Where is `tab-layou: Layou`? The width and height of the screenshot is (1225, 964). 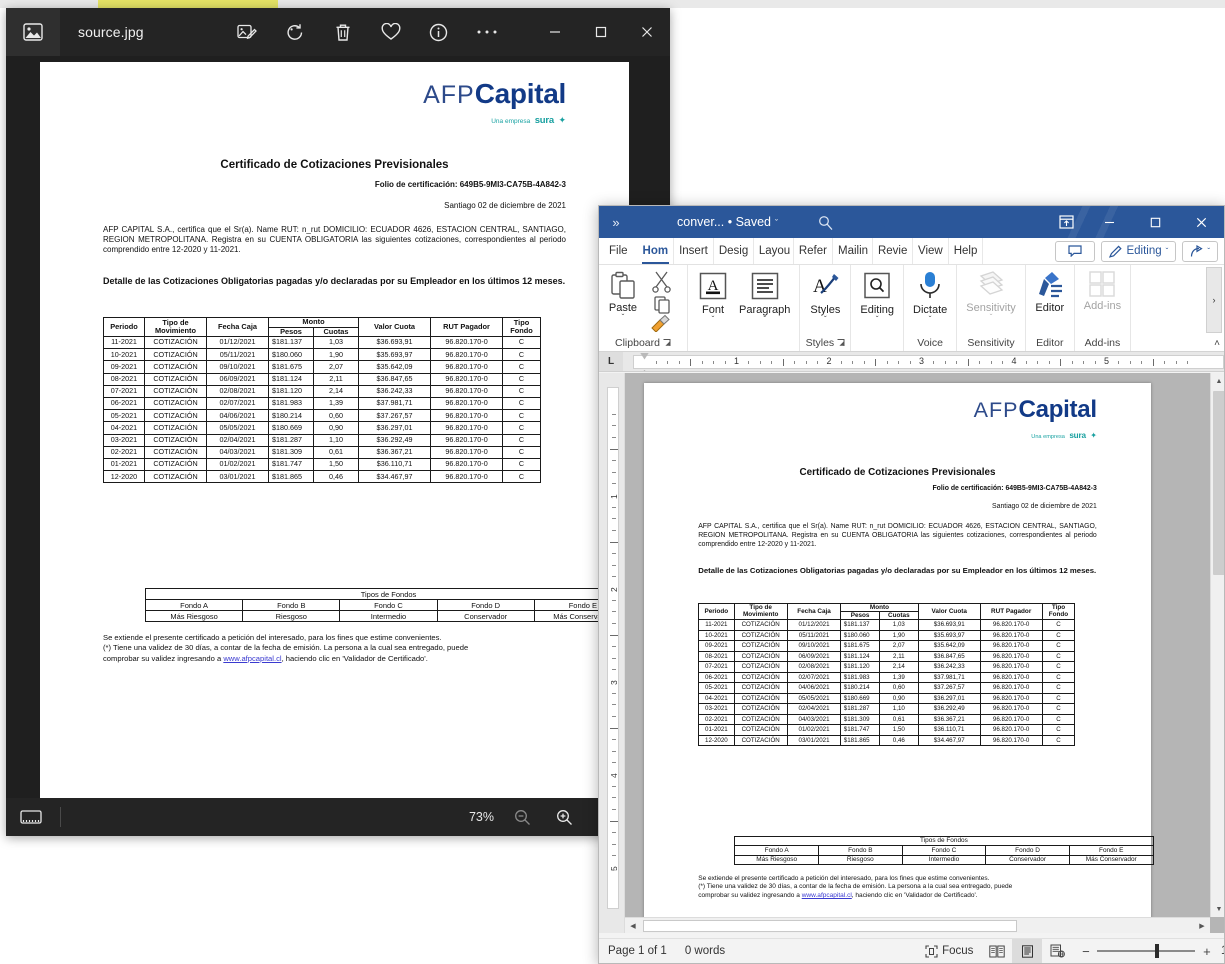 tab-layou: Layou is located at coordinates (774, 251).